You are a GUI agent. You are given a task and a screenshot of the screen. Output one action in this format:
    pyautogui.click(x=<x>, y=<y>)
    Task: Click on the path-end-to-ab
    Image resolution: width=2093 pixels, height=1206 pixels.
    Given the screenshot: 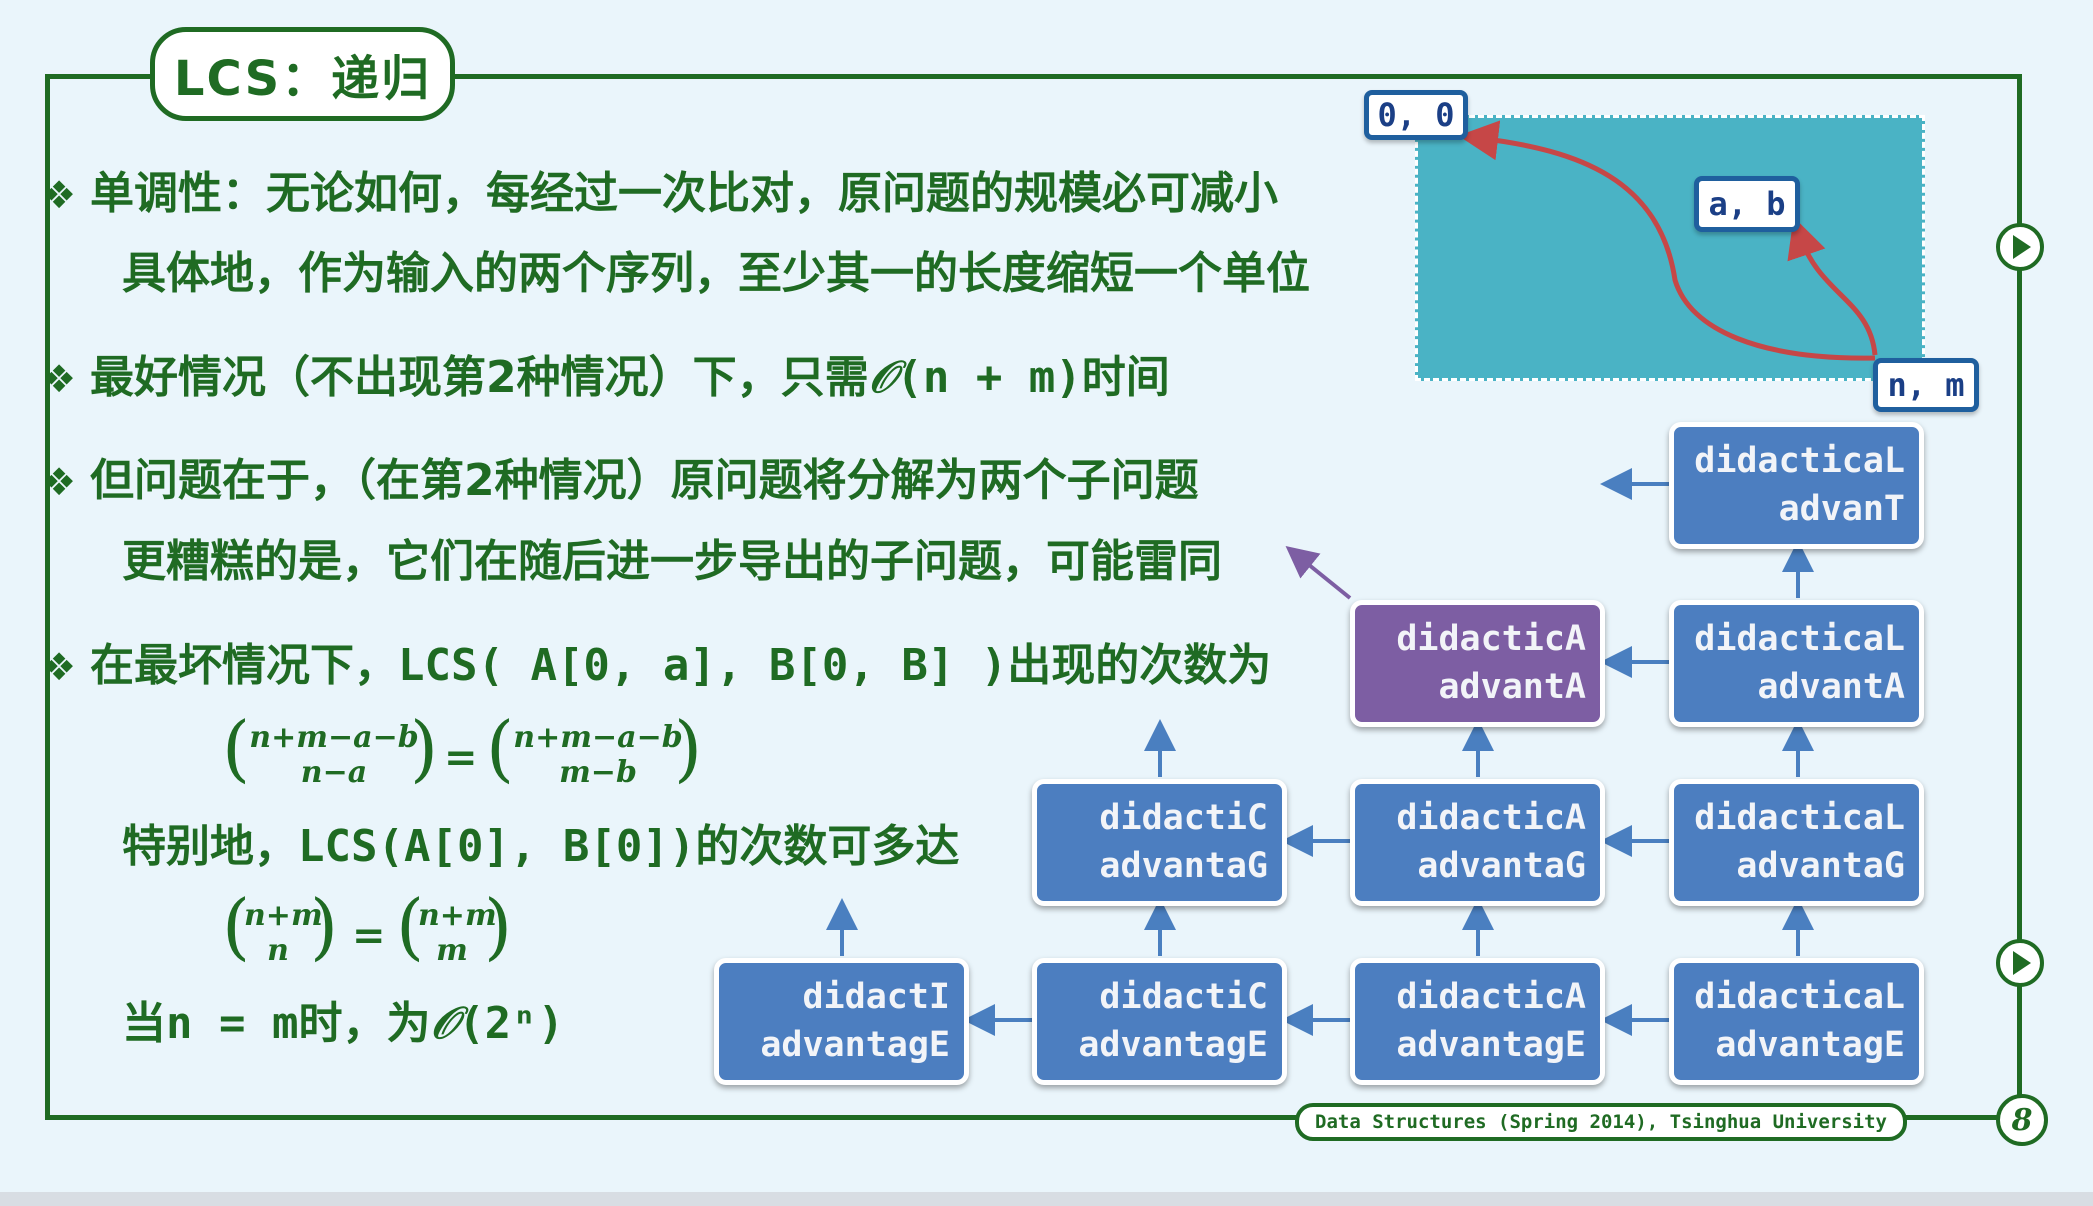 What is the action you would take?
    pyautogui.click(x=1832, y=286)
    